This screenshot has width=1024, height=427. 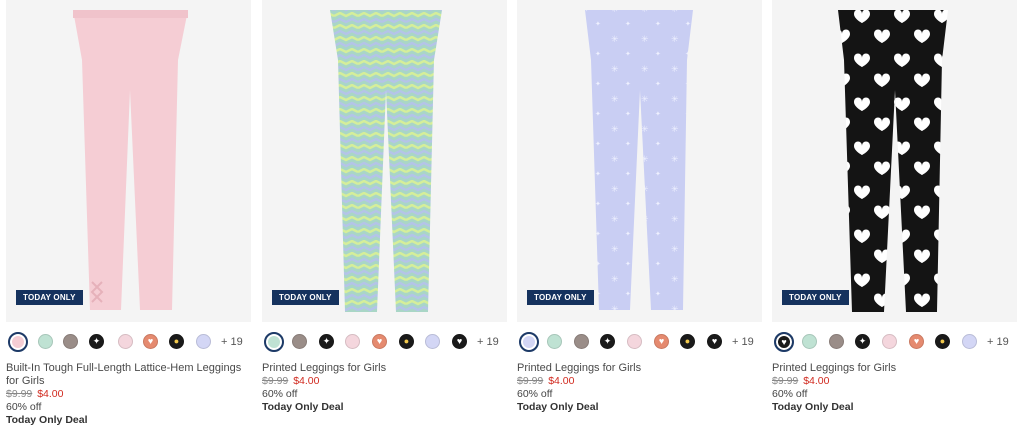 I want to click on color-swatches: ♥ ✦ ♥ ● + 19, so click(x=894, y=342).